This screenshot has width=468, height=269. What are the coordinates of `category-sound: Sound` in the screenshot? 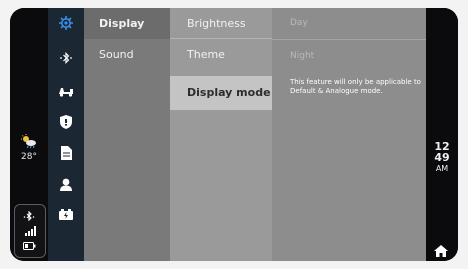 It's located at (127, 54).